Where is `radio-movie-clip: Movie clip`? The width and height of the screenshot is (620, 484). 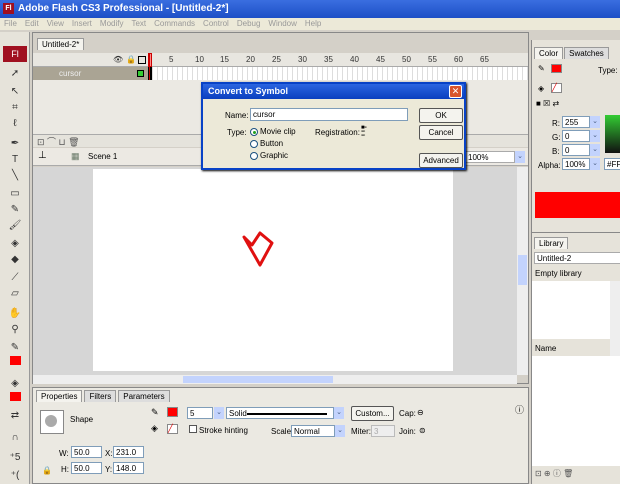
radio-movie-clip: Movie clip is located at coordinates (273, 131).